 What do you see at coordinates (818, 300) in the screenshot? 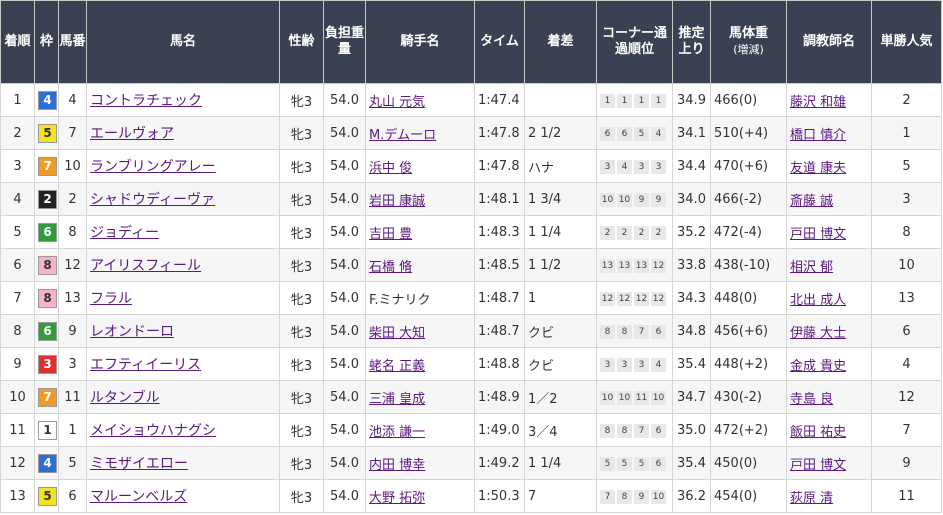
I see `trainer-name-link: 北出 成人` at bounding box center [818, 300].